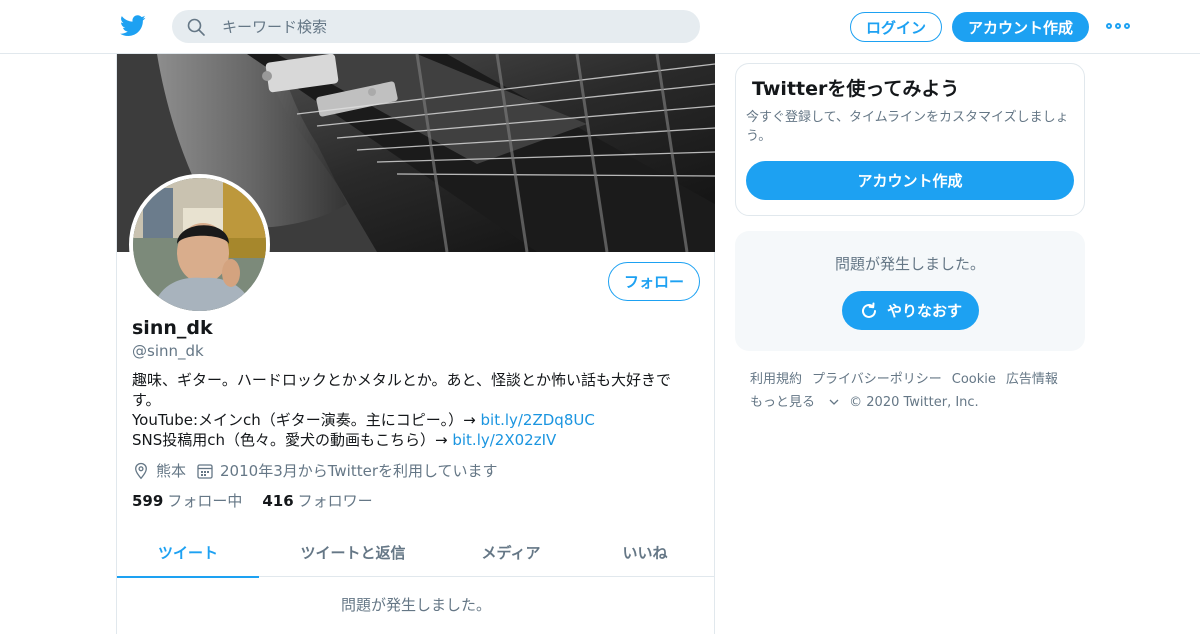  What do you see at coordinates (909, 264) in the screenshot?
I see `error-card-message: 問題が発生しました。` at bounding box center [909, 264].